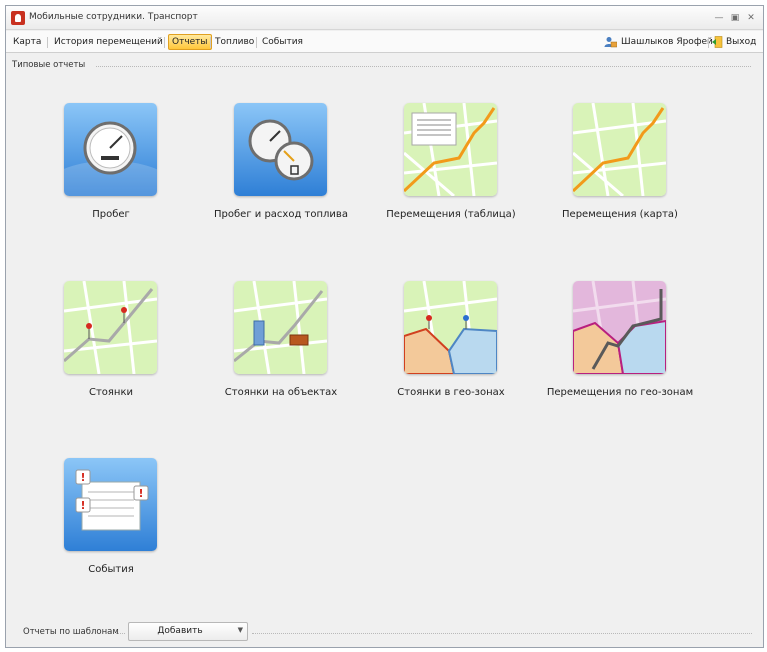 The height and width of the screenshot is (652, 767). Describe the element at coordinates (280, 149) in the screenshot. I see `speedometer-fuel-icon` at that location.